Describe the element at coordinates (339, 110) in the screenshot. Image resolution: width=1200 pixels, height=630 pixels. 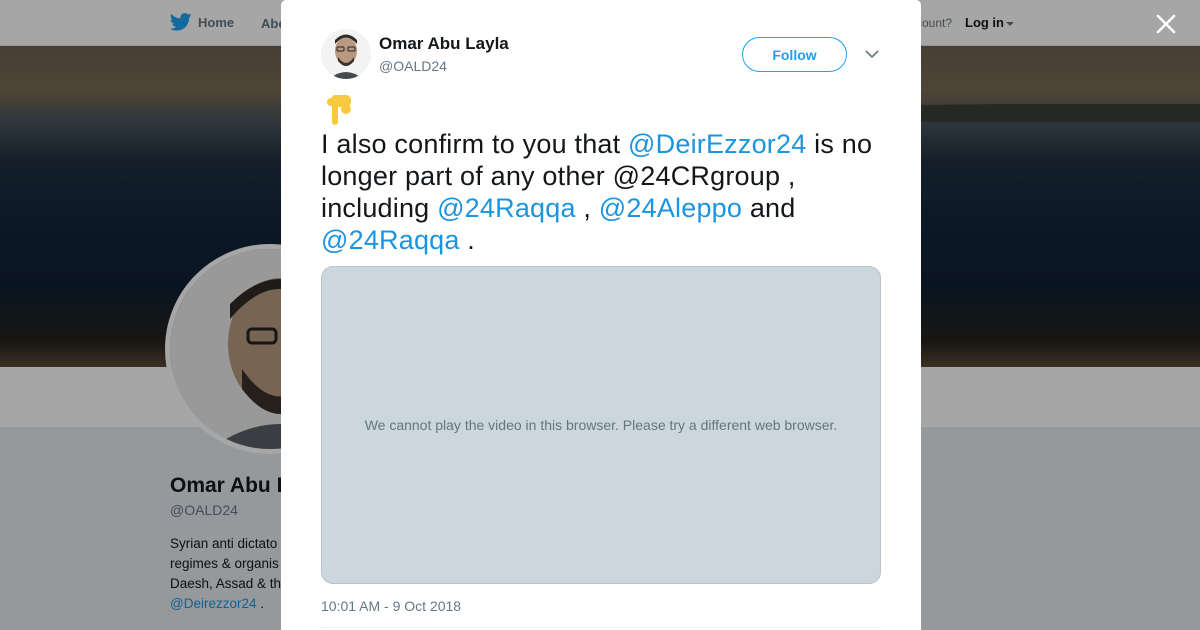
I see `pointing-down-emoji` at that location.